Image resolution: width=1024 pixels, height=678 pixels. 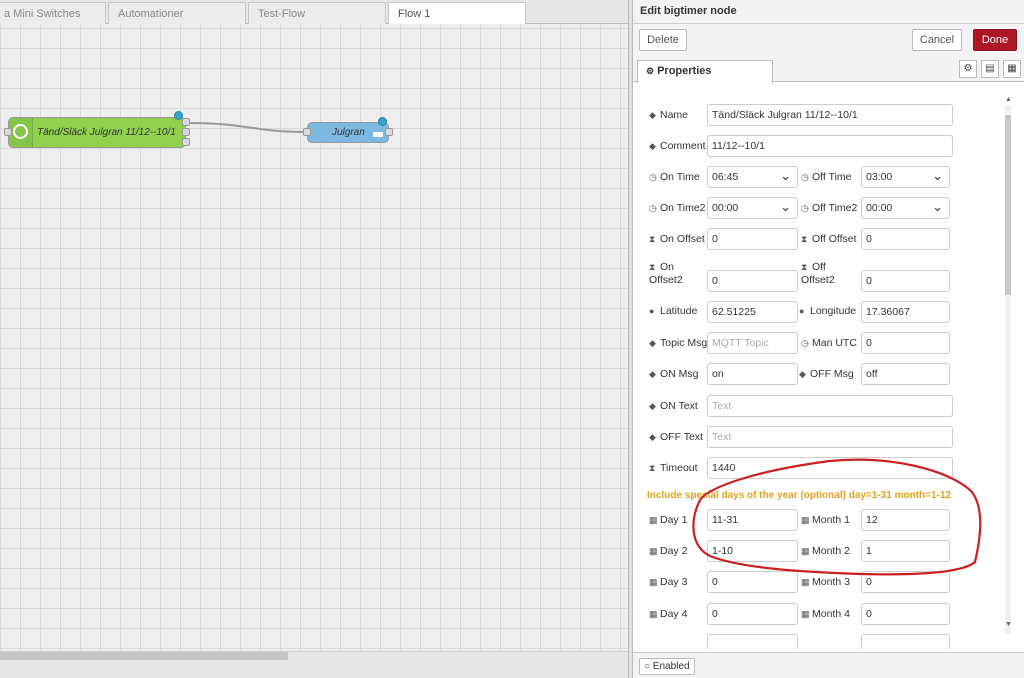 I want to click on enabled-toggle: ○ Enabled, so click(x=667, y=666).